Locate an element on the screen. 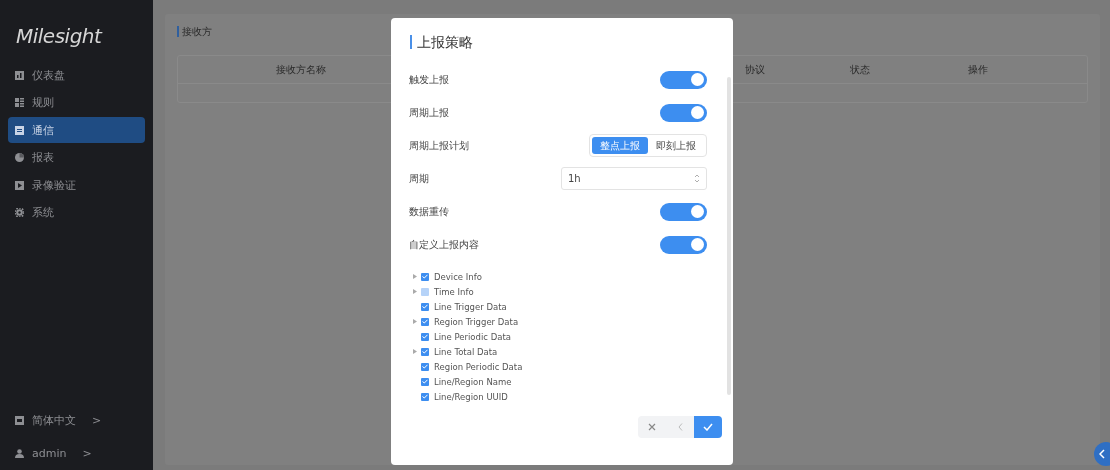 The width and height of the screenshot is (1110, 470). settings-icon is located at coordinates (19, 212).